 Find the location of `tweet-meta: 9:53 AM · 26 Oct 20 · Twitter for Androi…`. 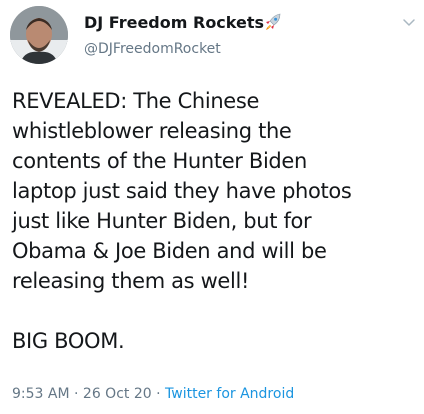

tweet-meta: 9:53 AM · 26 Oct 20 · Twitter for Androi… is located at coordinates (153, 394).